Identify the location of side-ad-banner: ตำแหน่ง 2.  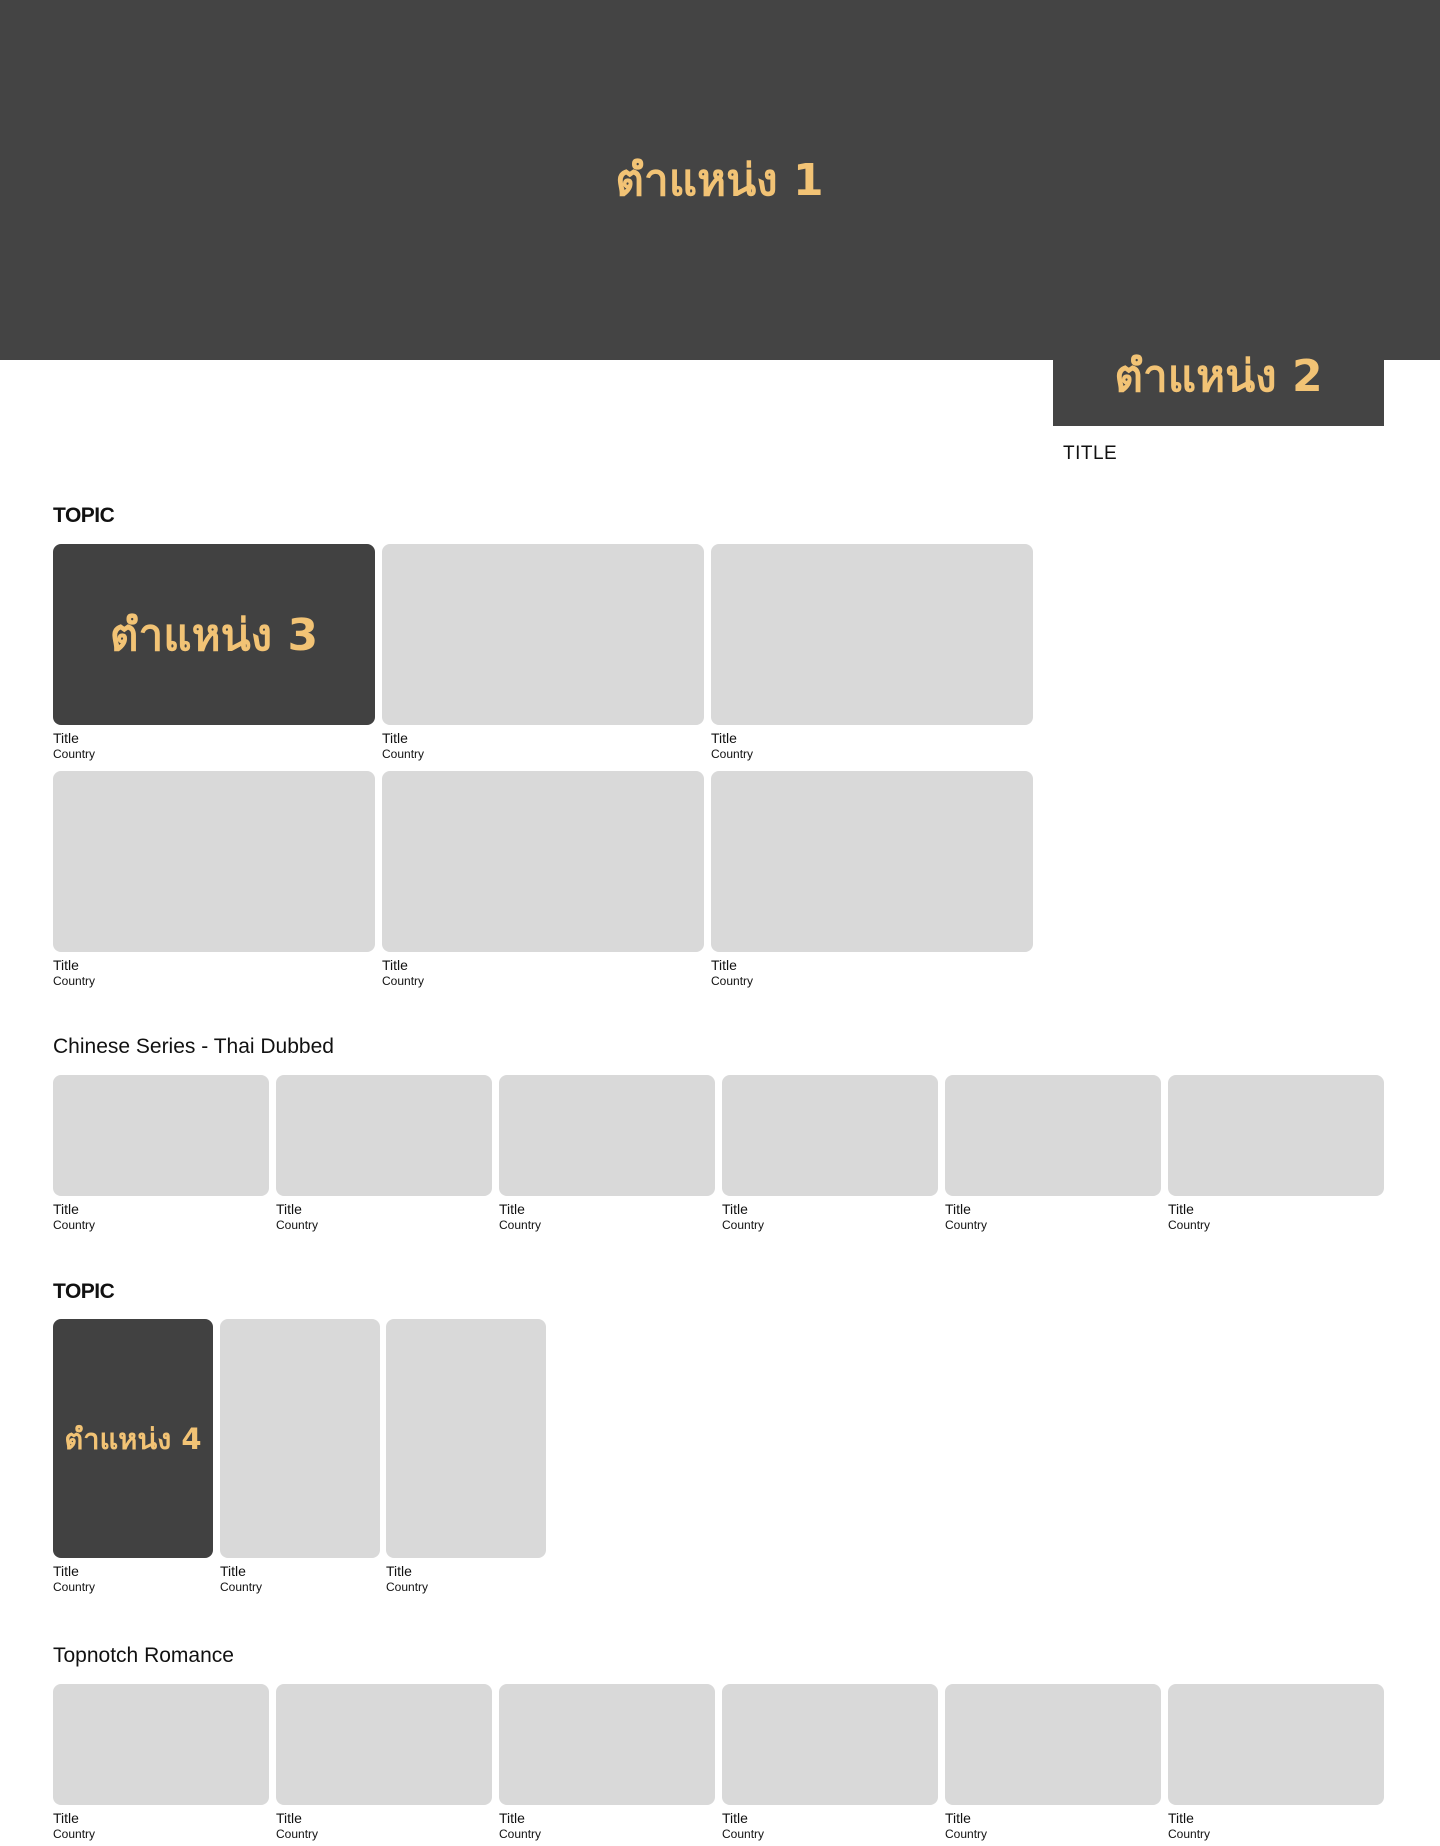
(1218, 376).